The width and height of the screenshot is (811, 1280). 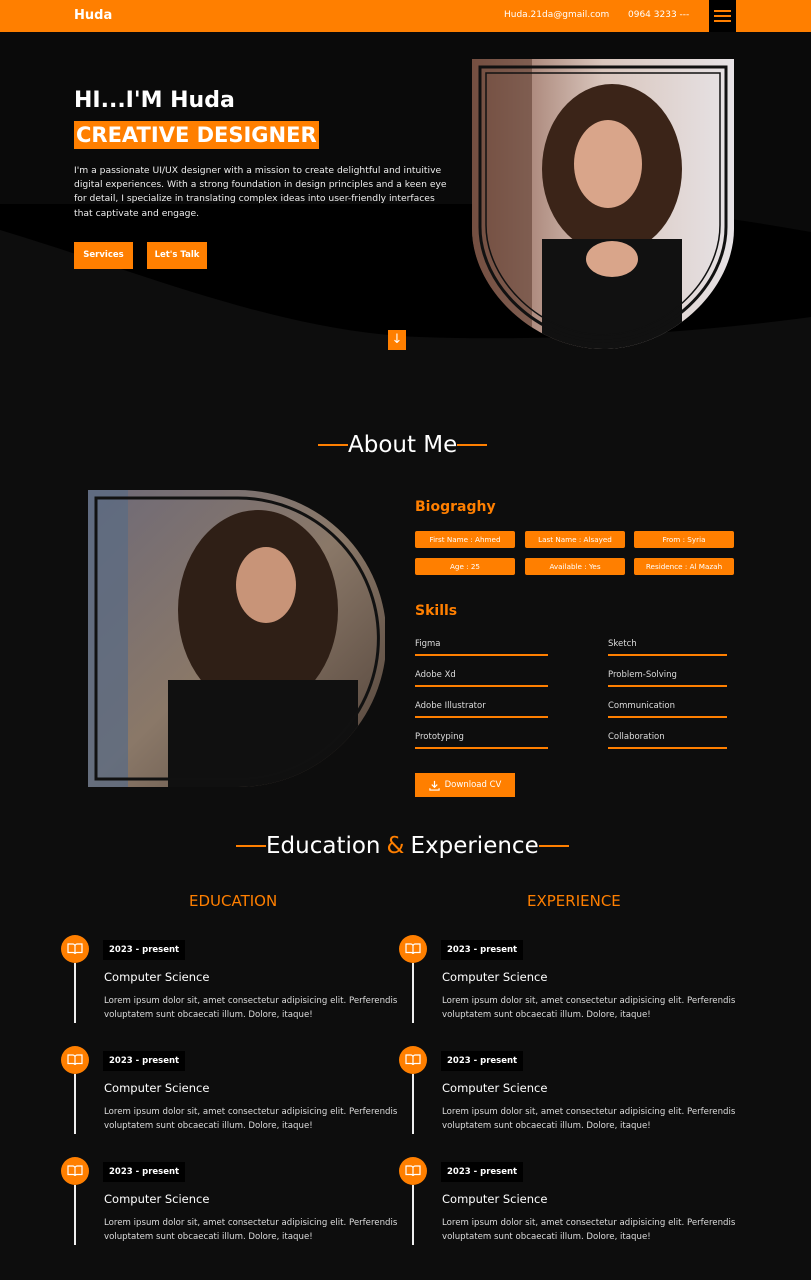 I want to click on biography-heading: Biograghy, so click(x=455, y=507).